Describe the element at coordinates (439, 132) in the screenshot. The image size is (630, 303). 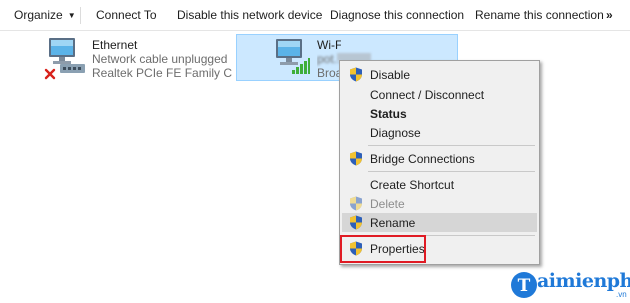
I see `menu-item-diagnose: Diagnose` at that location.